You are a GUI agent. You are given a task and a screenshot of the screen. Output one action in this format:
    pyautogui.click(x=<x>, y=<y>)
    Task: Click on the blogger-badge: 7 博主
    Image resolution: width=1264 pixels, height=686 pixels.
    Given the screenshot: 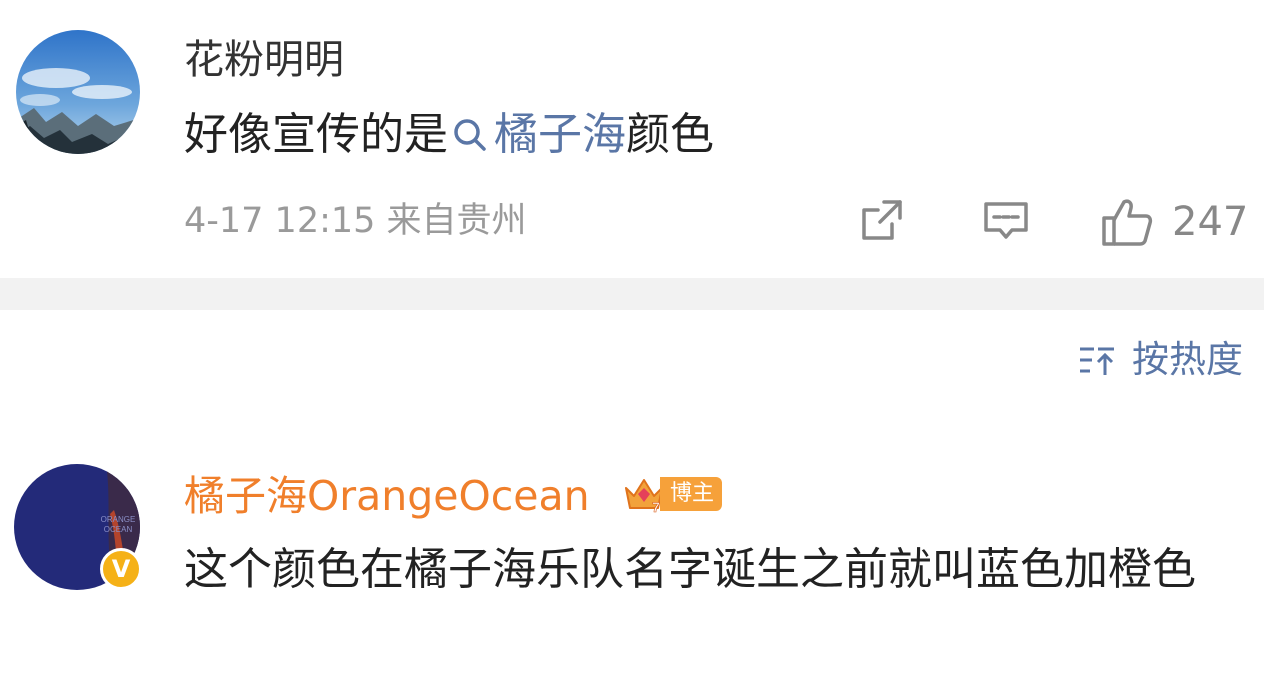 What is the action you would take?
    pyautogui.click(x=672, y=494)
    